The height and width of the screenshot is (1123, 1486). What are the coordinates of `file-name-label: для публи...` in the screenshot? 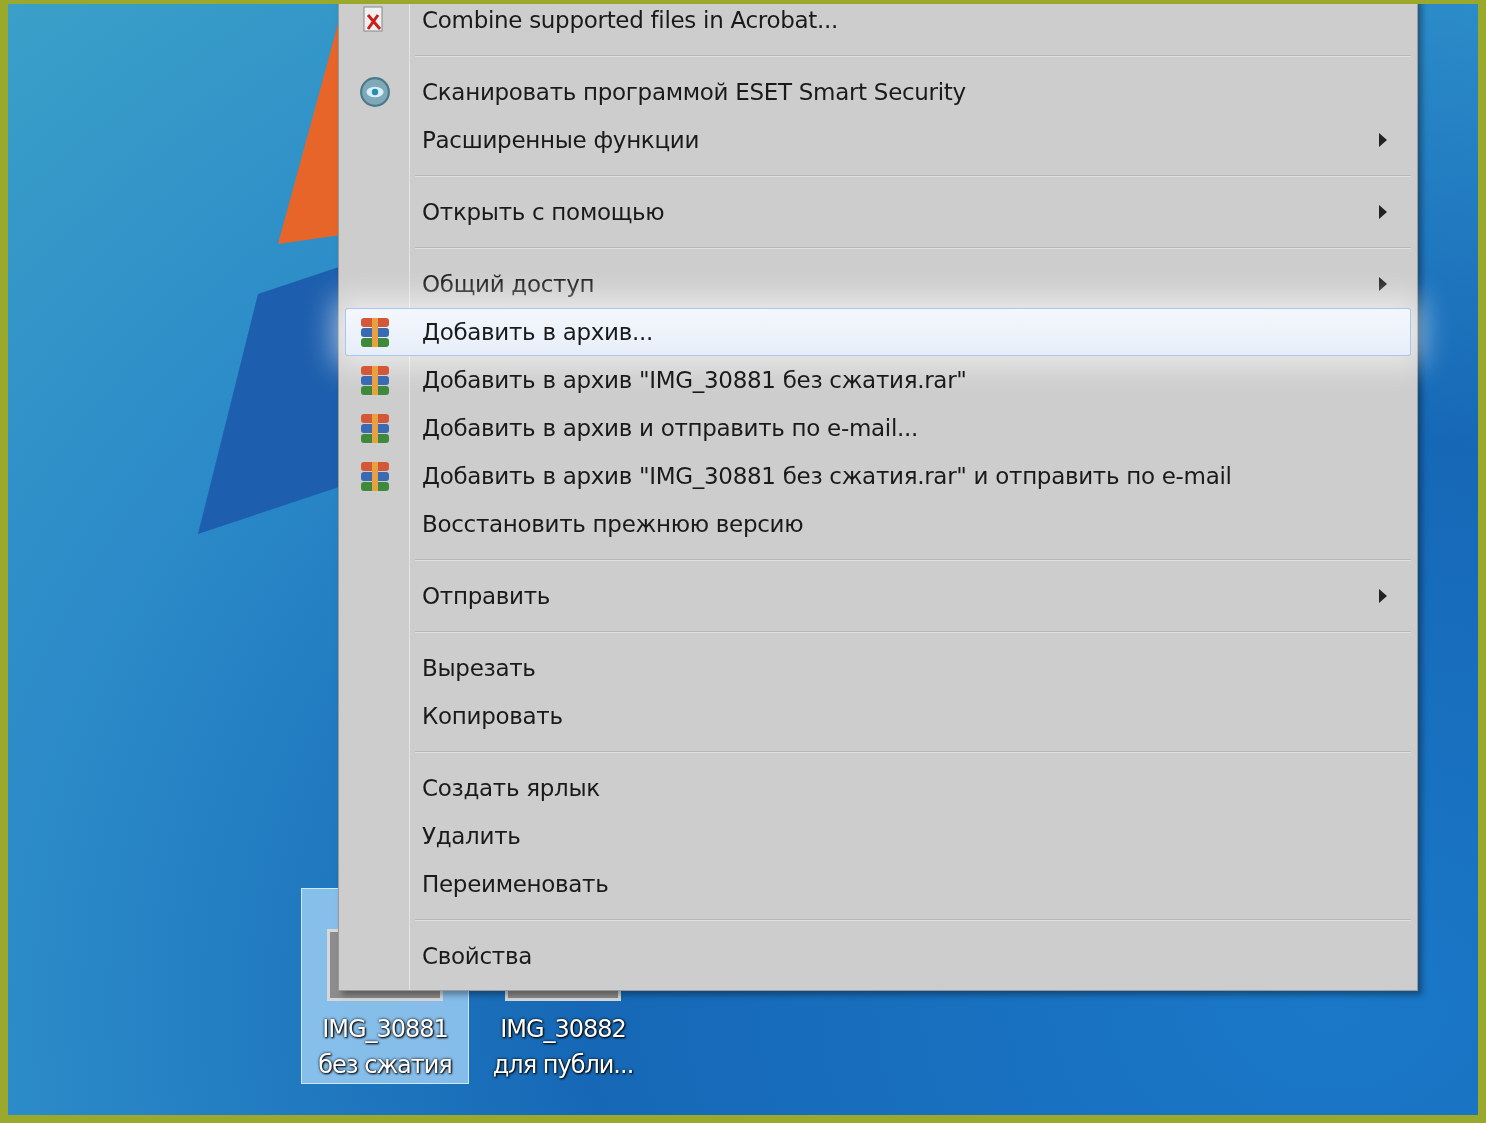 It's located at (563, 1065).